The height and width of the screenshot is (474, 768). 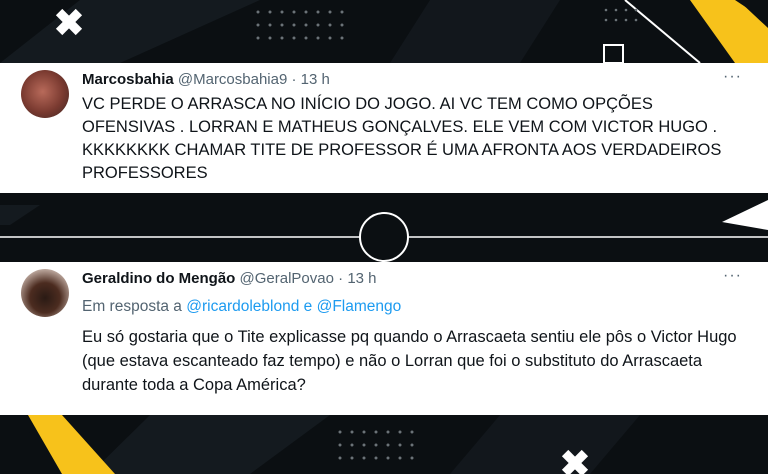 What do you see at coordinates (232, 79) in the screenshot?
I see `handle: @Marcosbahia9` at bounding box center [232, 79].